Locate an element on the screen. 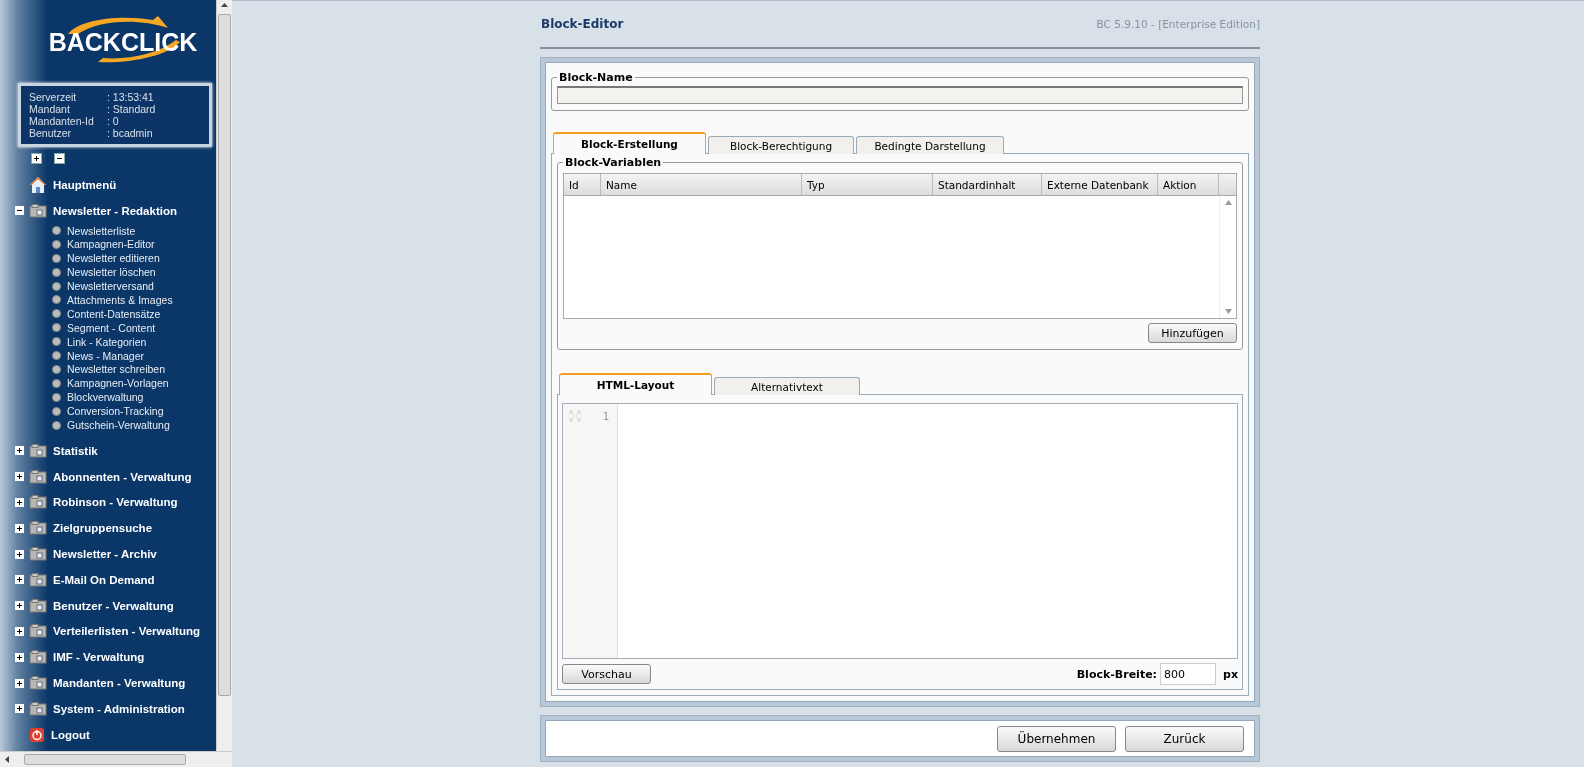  menu-item: System - Administration is located at coordinates (119, 708).